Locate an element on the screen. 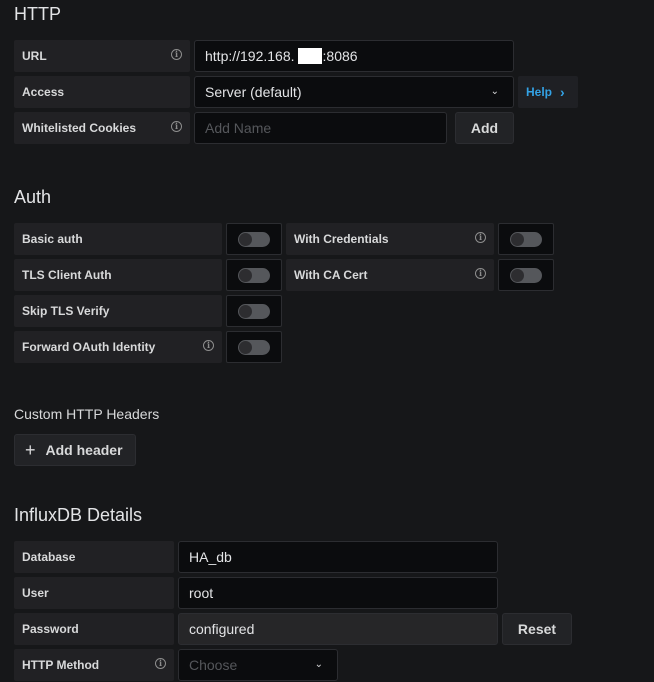  skip-tls-verify-label: Skip TLS Verify is located at coordinates (118, 311).